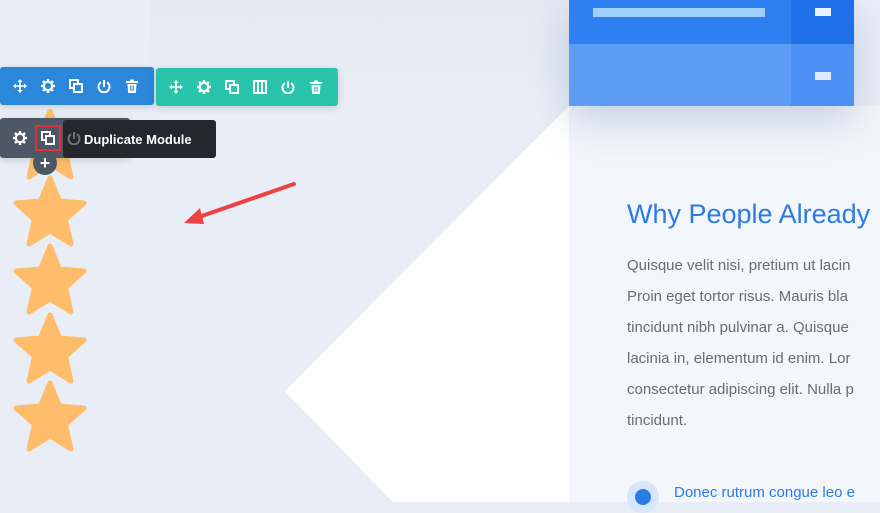 Image resolution: width=880 pixels, height=513 pixels. What do you see at coordinates (657, 420) in the screenshot?
I see `paragraph-line: tincidunt.` at bounding box center [657, 420].